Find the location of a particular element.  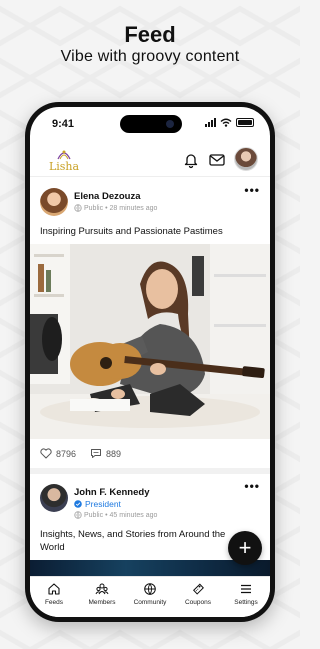

coupon-icon is located at coordinates (198, 589).